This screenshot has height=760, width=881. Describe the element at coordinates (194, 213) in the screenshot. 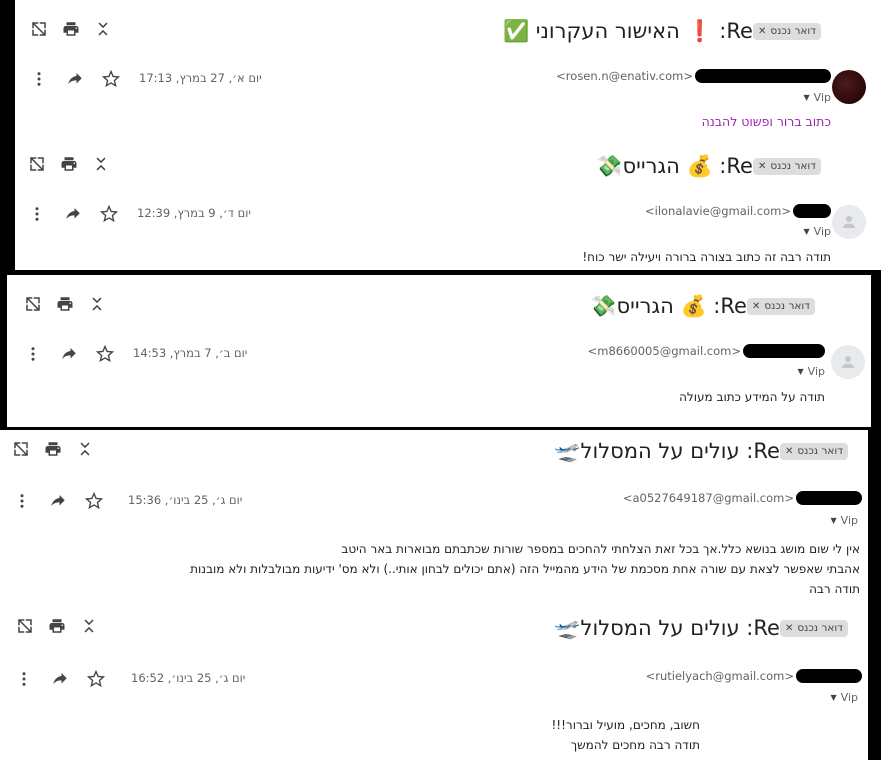

I see `email-date: יום ד׳, 9 במרץ, 12:39` at that location.